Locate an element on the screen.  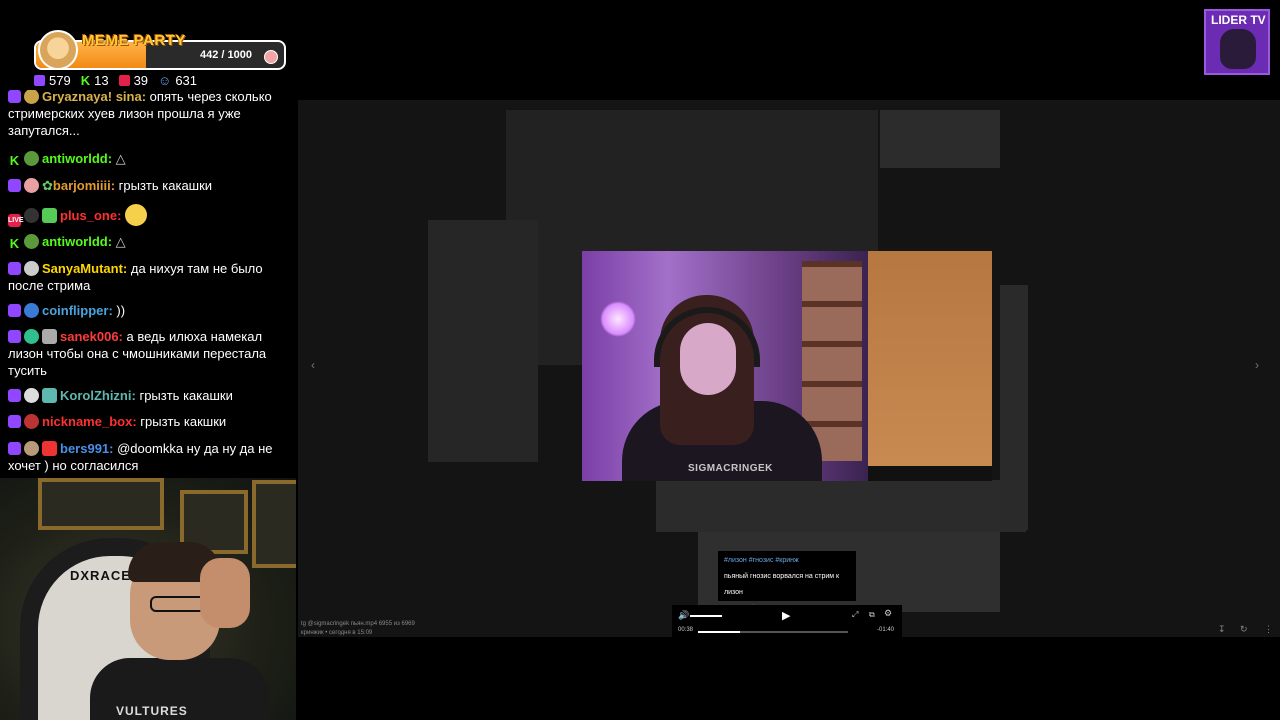
caption-title: пьяный гнозис ворвался на стрим к лизон is located at coordinates (782, 584).